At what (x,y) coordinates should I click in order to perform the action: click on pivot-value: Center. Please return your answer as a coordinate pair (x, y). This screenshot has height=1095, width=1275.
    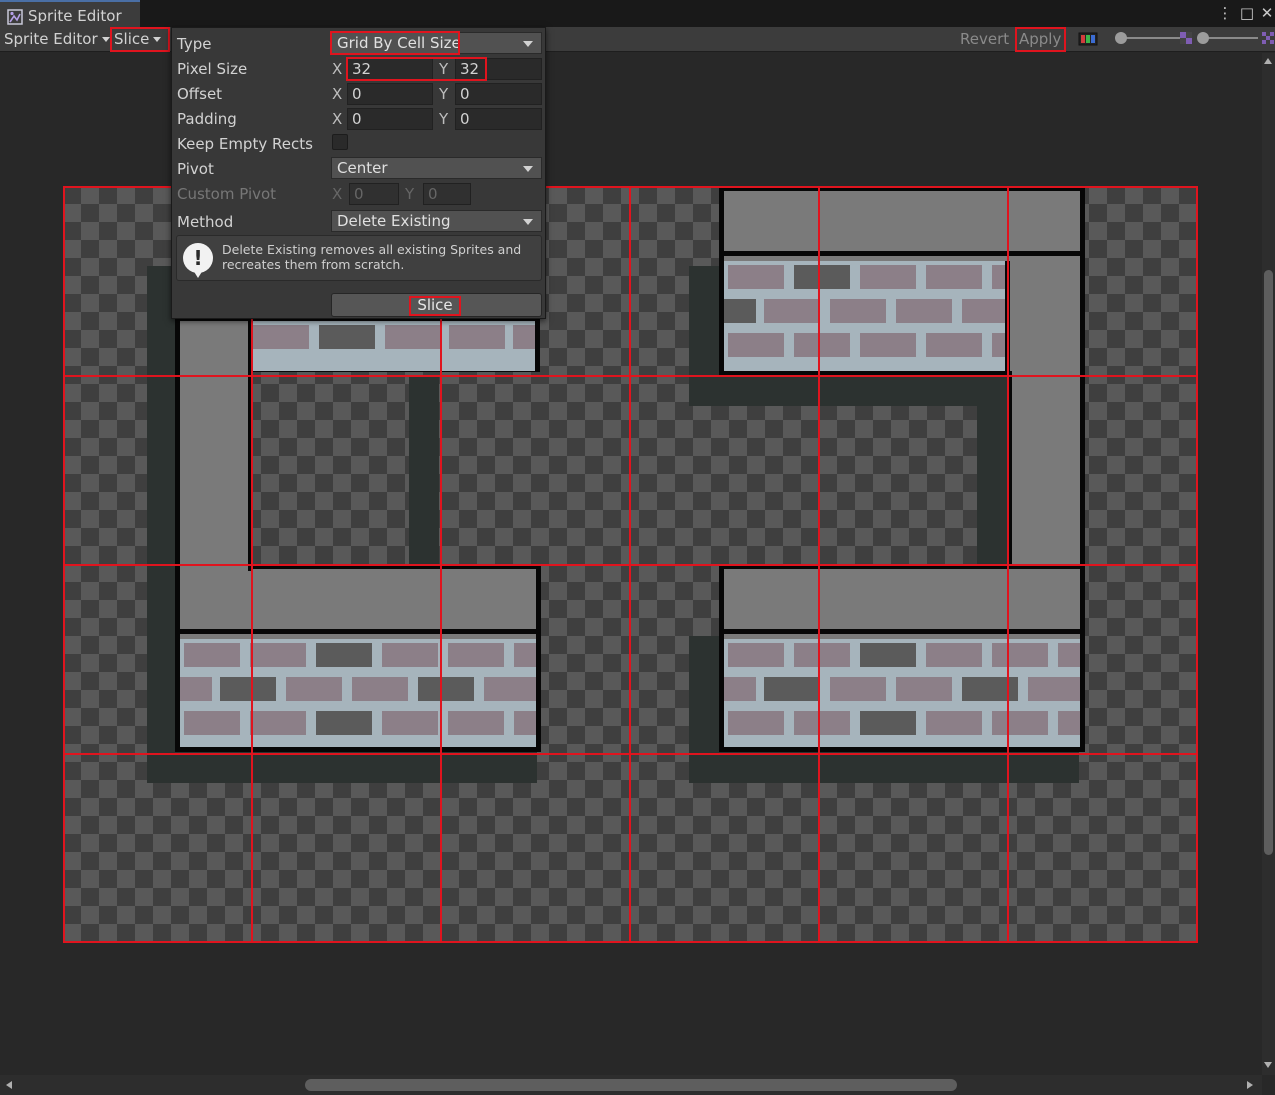
    Looking at the image, I should click on (362, 168).